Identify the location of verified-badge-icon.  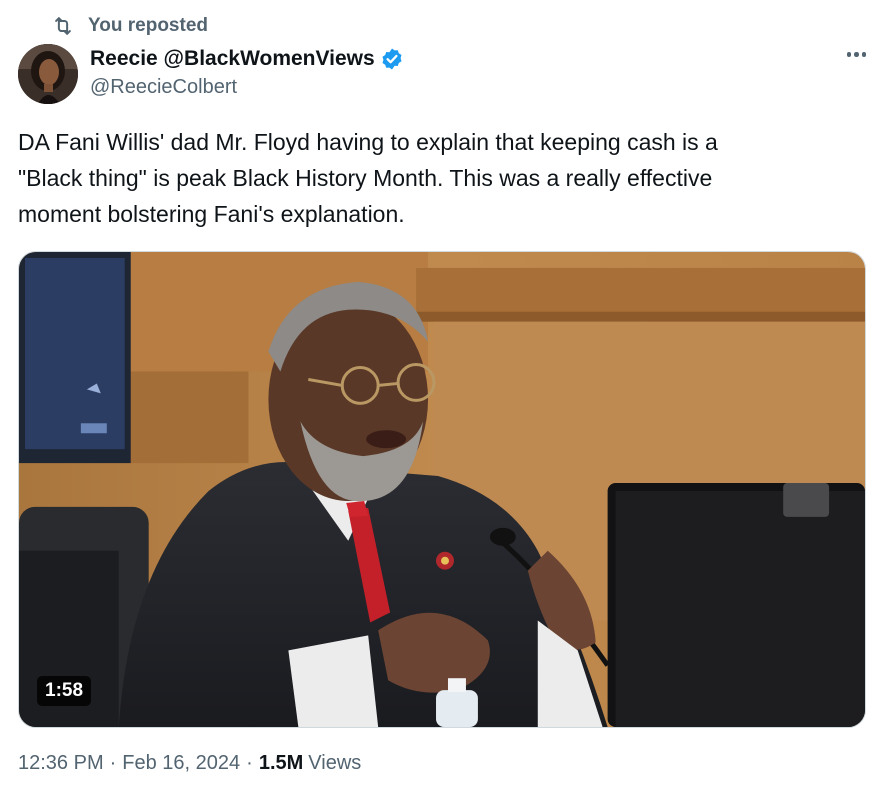
(392, 59).